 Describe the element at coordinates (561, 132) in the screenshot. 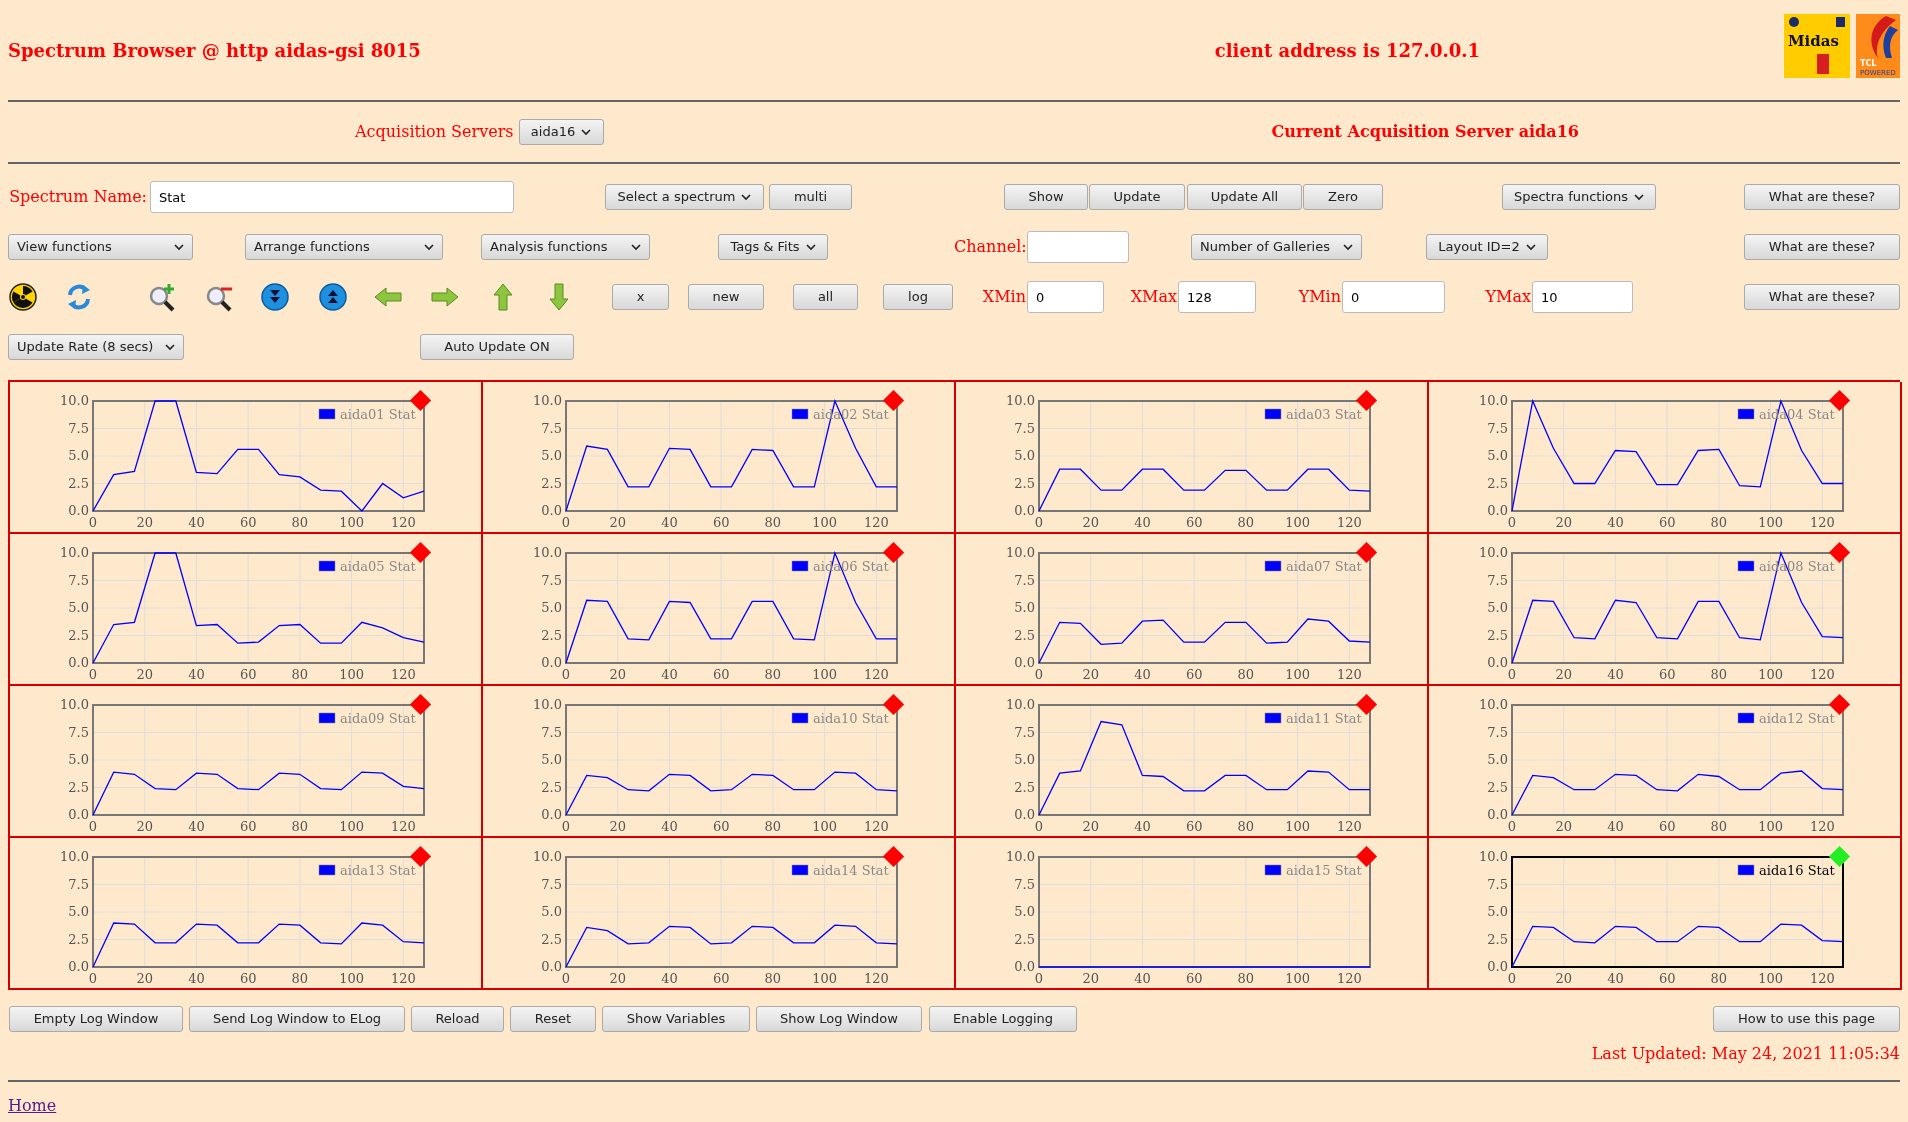

I see `server-dropdown: aida16` at that location.